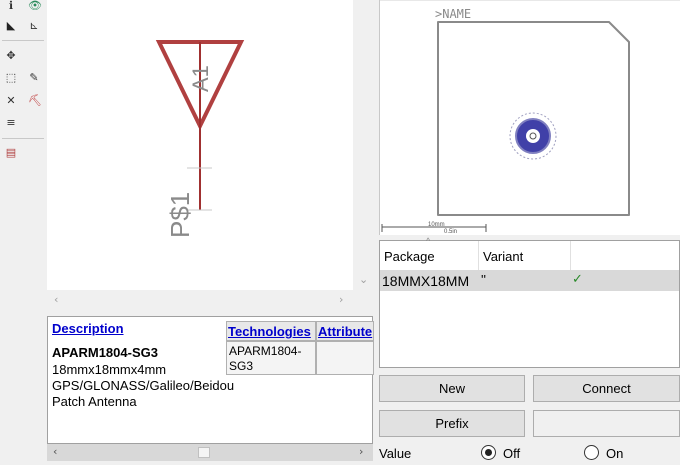 The height and width of the screenshot is (465, 680). I want to click on paint-icon: ⛏, so click(35, 101).